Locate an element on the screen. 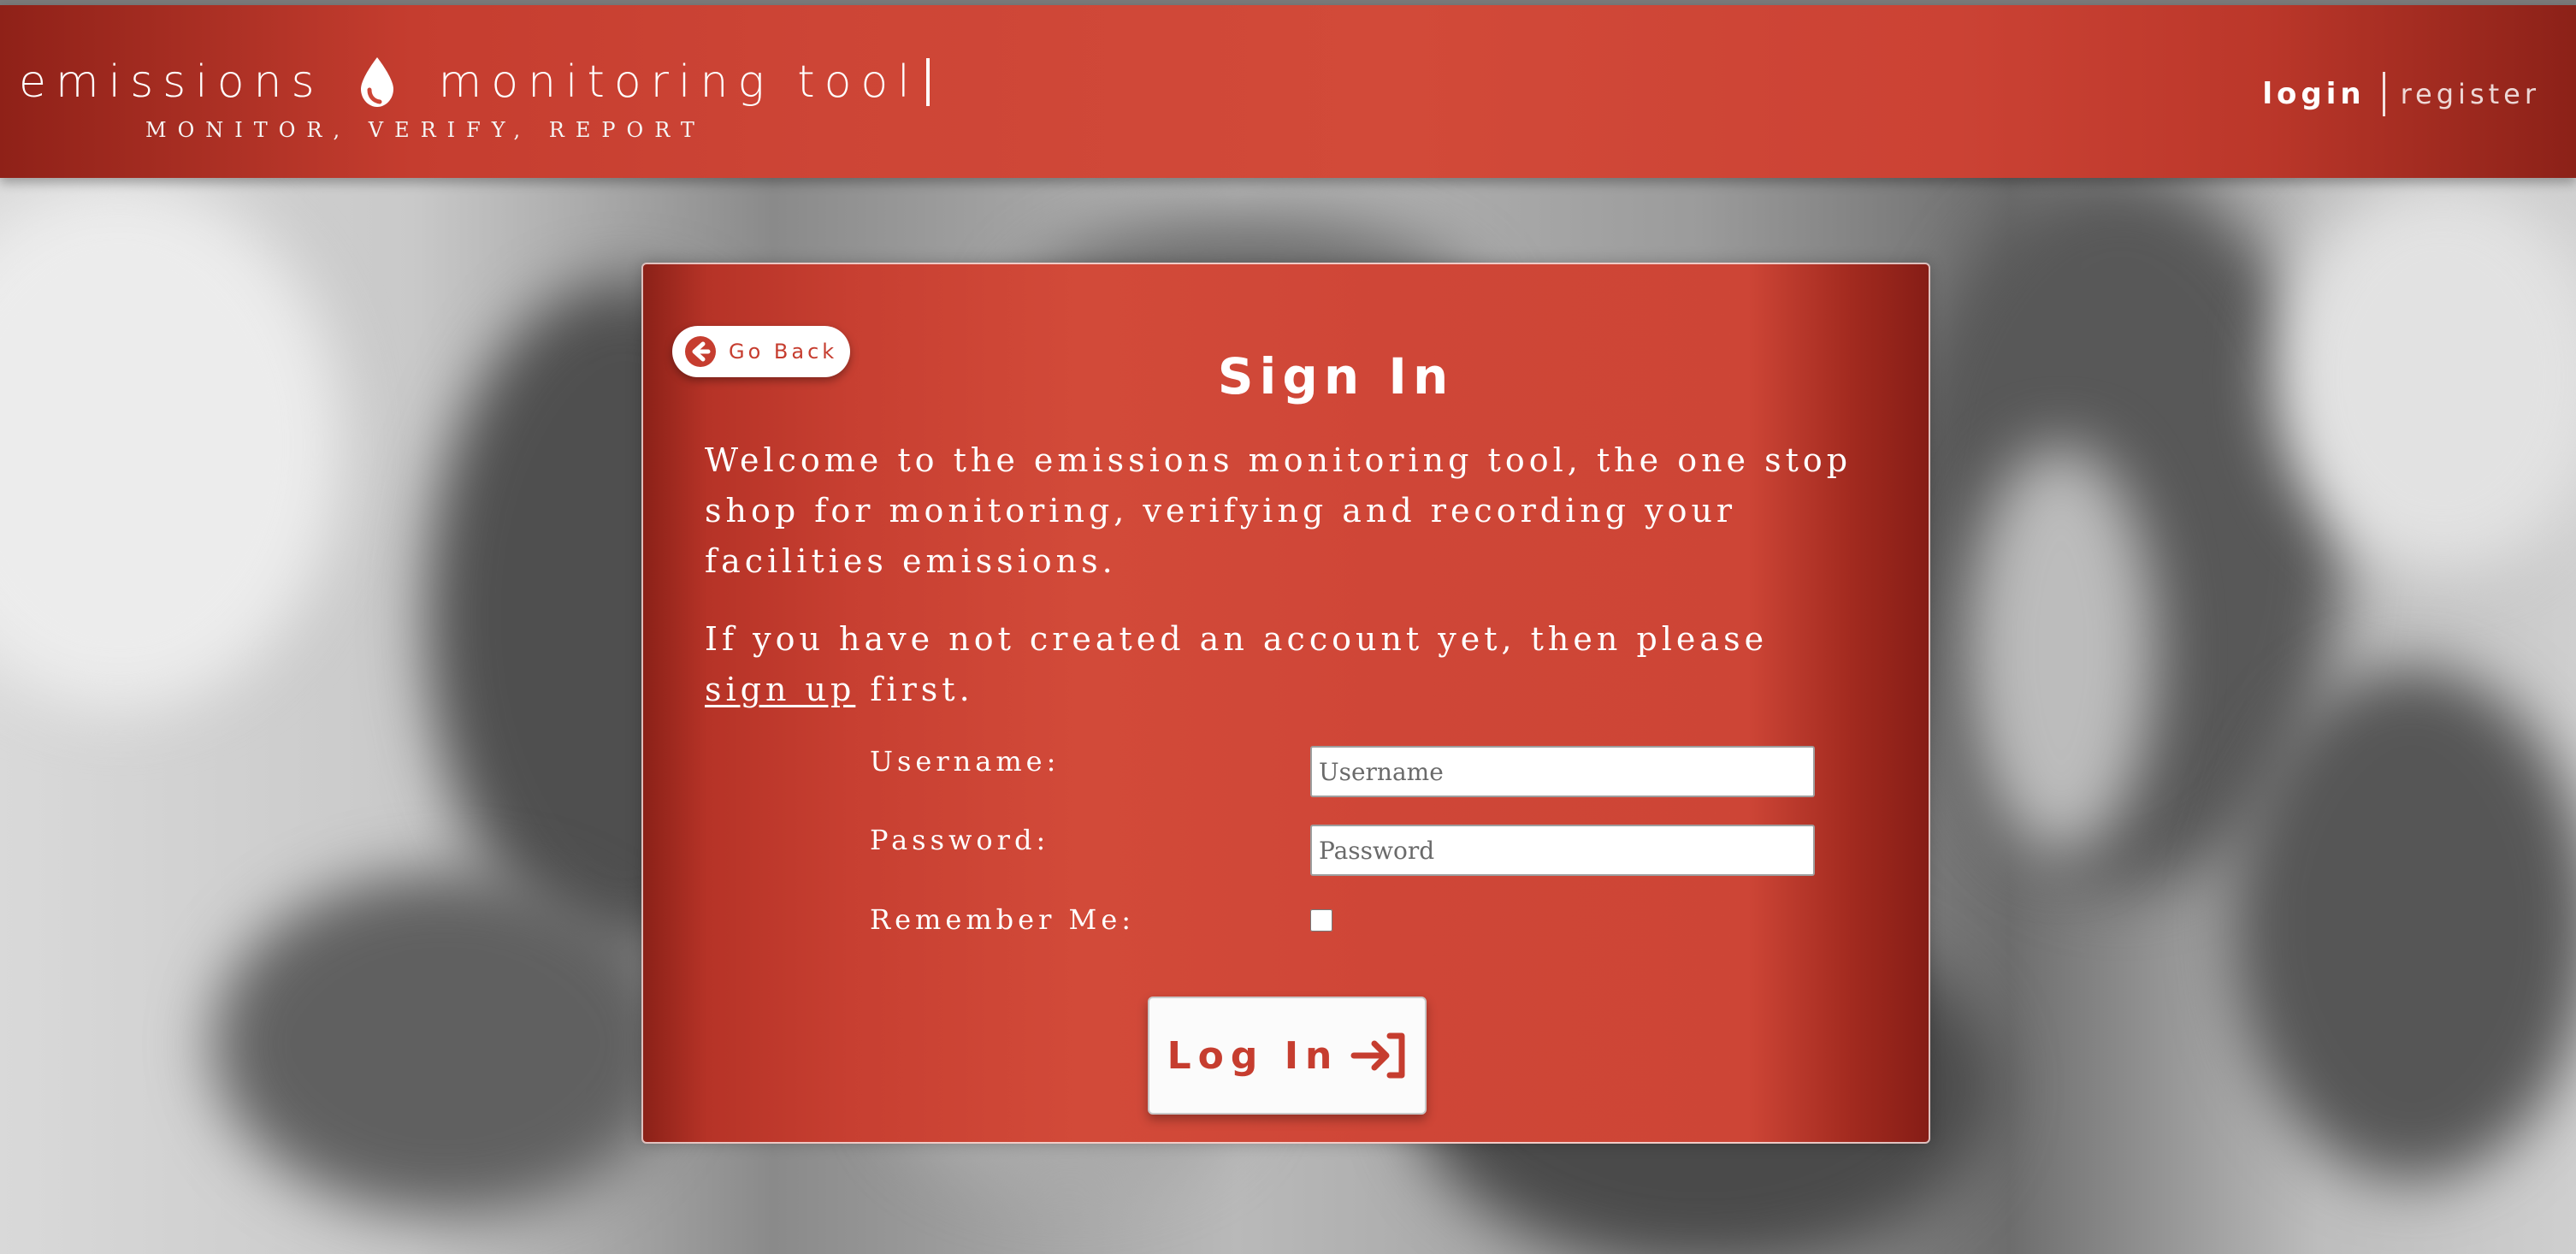 This screenshot has width=2576, height=1254. remember-me-label: Remember Me: is located at coordinates (1003, 919).